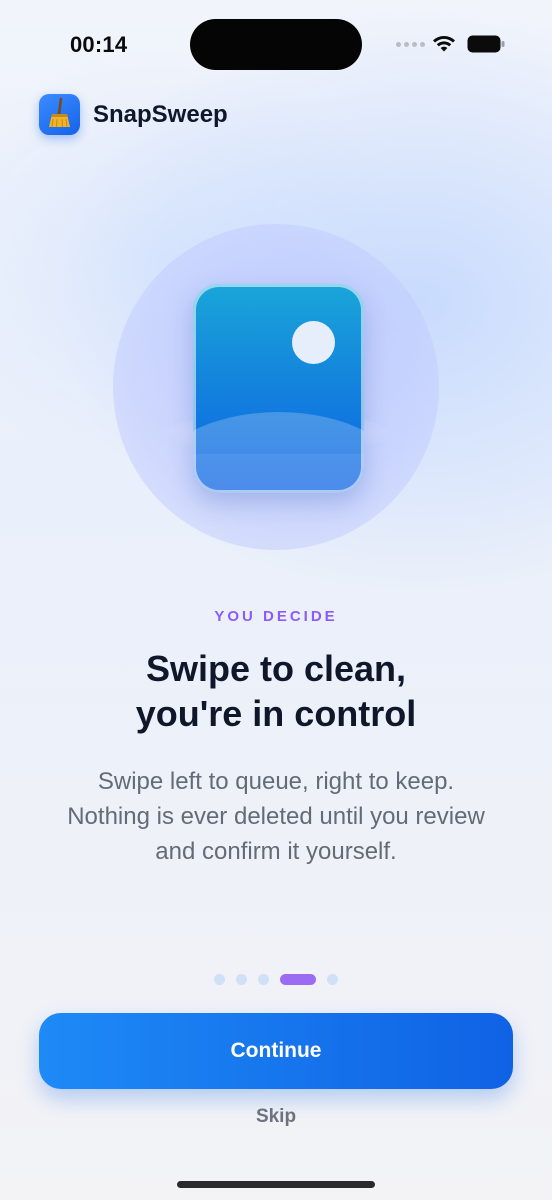  I want to click on app-header: SnapSweep, so click(133, 114).